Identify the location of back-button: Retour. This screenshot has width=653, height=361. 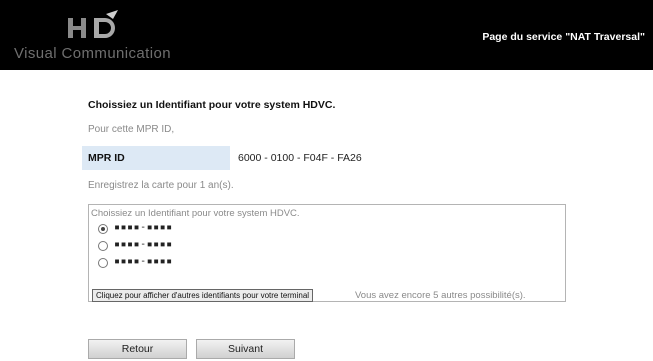
(137, 349).